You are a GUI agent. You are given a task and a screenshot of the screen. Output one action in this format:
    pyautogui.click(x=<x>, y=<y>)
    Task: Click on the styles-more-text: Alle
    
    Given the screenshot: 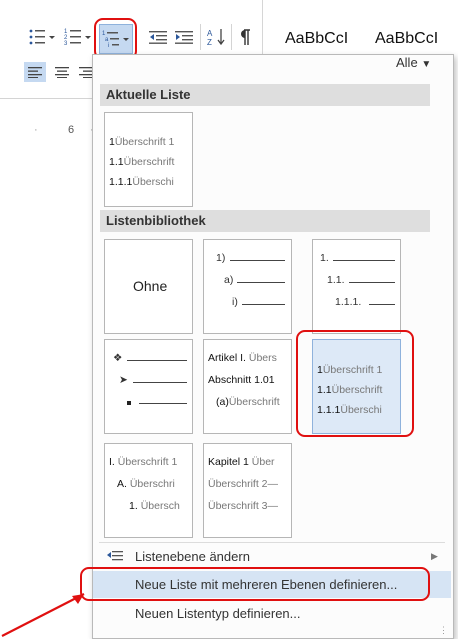 What is the action you would take?
    pyautogui.click(x=407, y=62)
    